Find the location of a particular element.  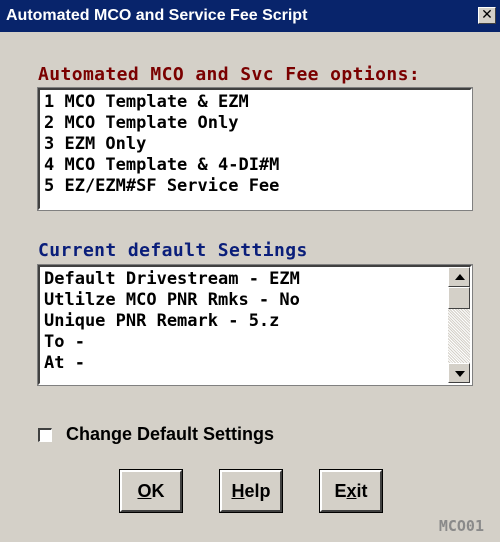

window-title: Automated MCO and Service Fee Script is located at coordinates (157, 15).